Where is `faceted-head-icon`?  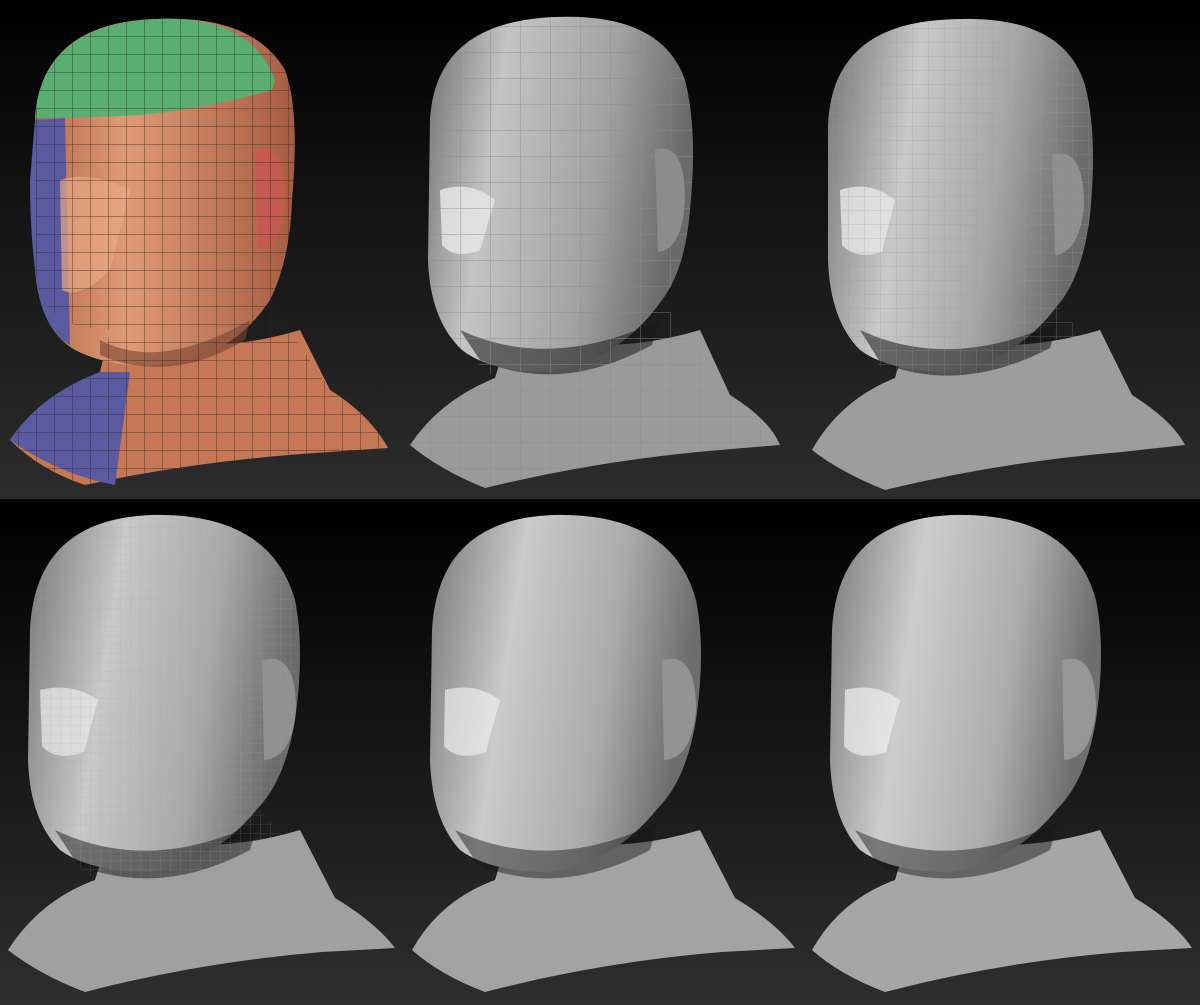 faceted-head-icon is located at coordinates (998, 254).